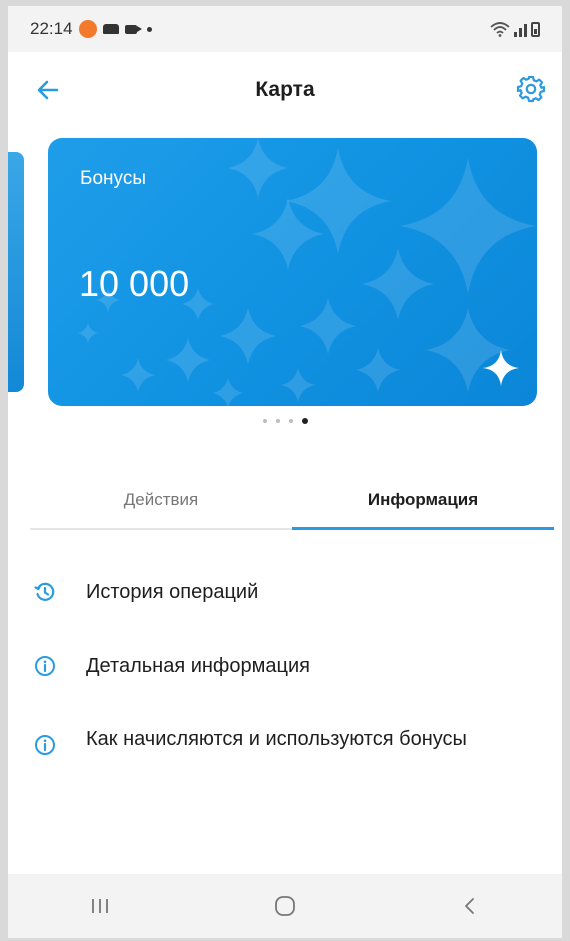 Image resolution: width=570 pixels, height=941 pixels. I want to click on back-nav-button, so click(470, 906).